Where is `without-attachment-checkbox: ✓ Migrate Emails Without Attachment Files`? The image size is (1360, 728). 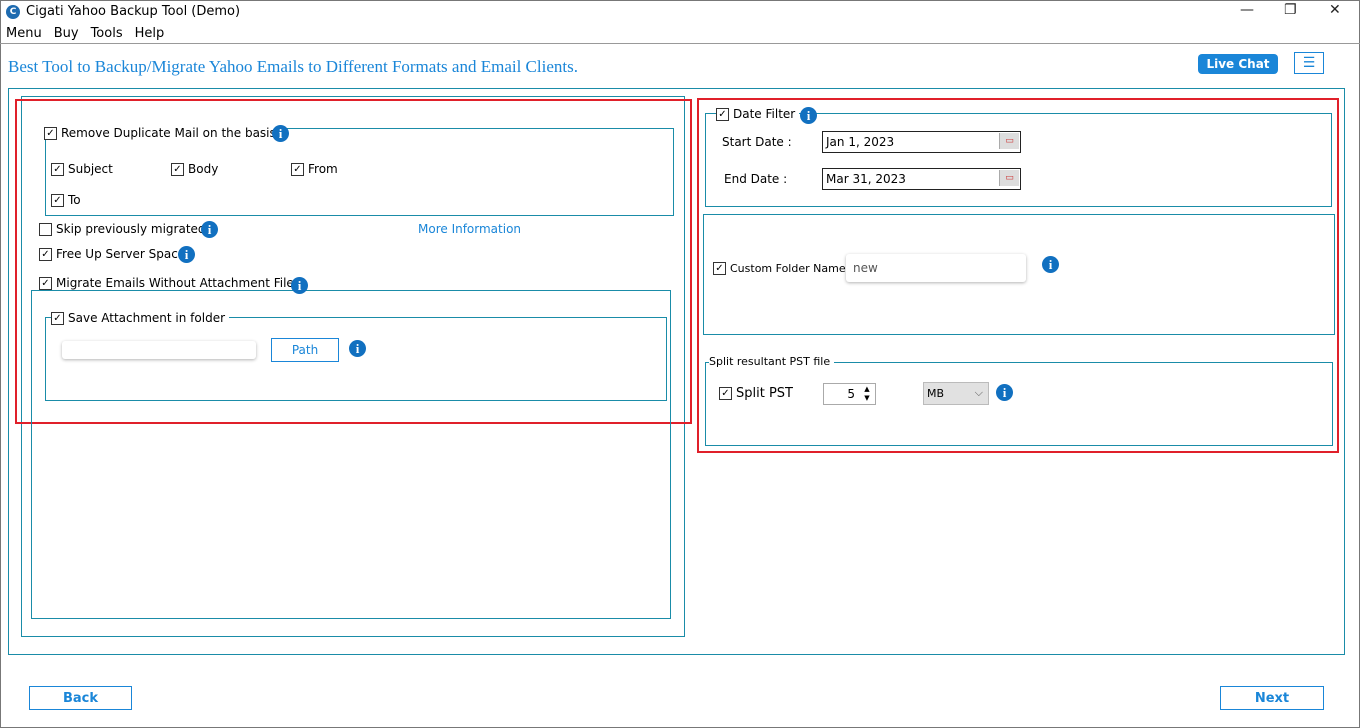
without-attachment-checkbox: ✓ Migrate Emails Without Attachment Files is located at coordinates (172, 283).